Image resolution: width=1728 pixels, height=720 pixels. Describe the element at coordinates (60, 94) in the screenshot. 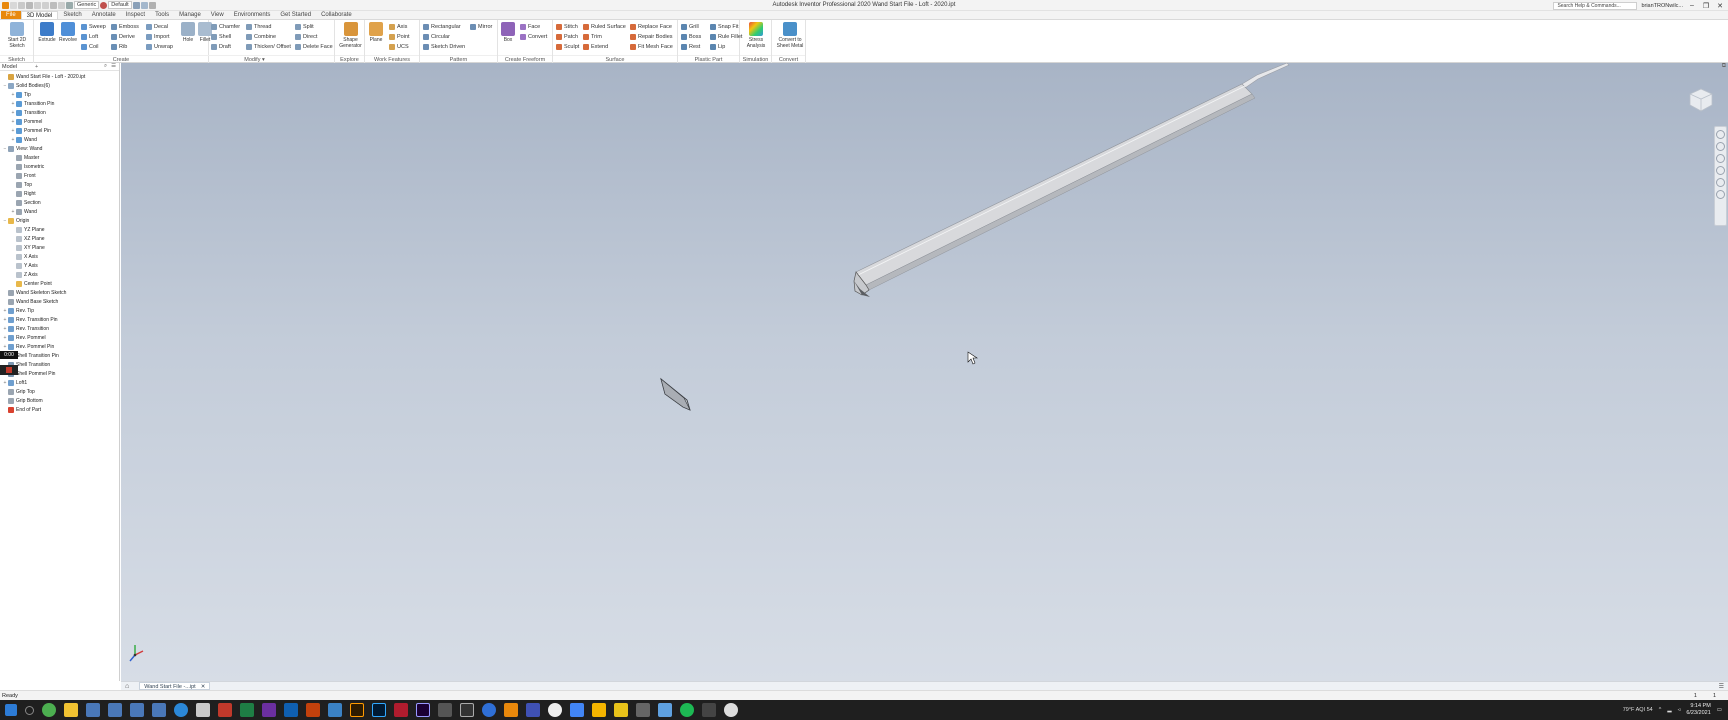

I see `tree-node: + Tip` at that location.